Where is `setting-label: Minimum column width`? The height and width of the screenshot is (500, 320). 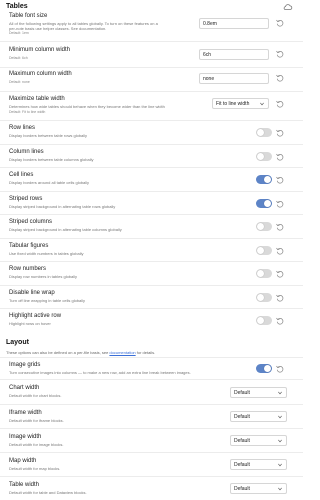 setting-label: Minimum column width is located at coordinates (40, 50).